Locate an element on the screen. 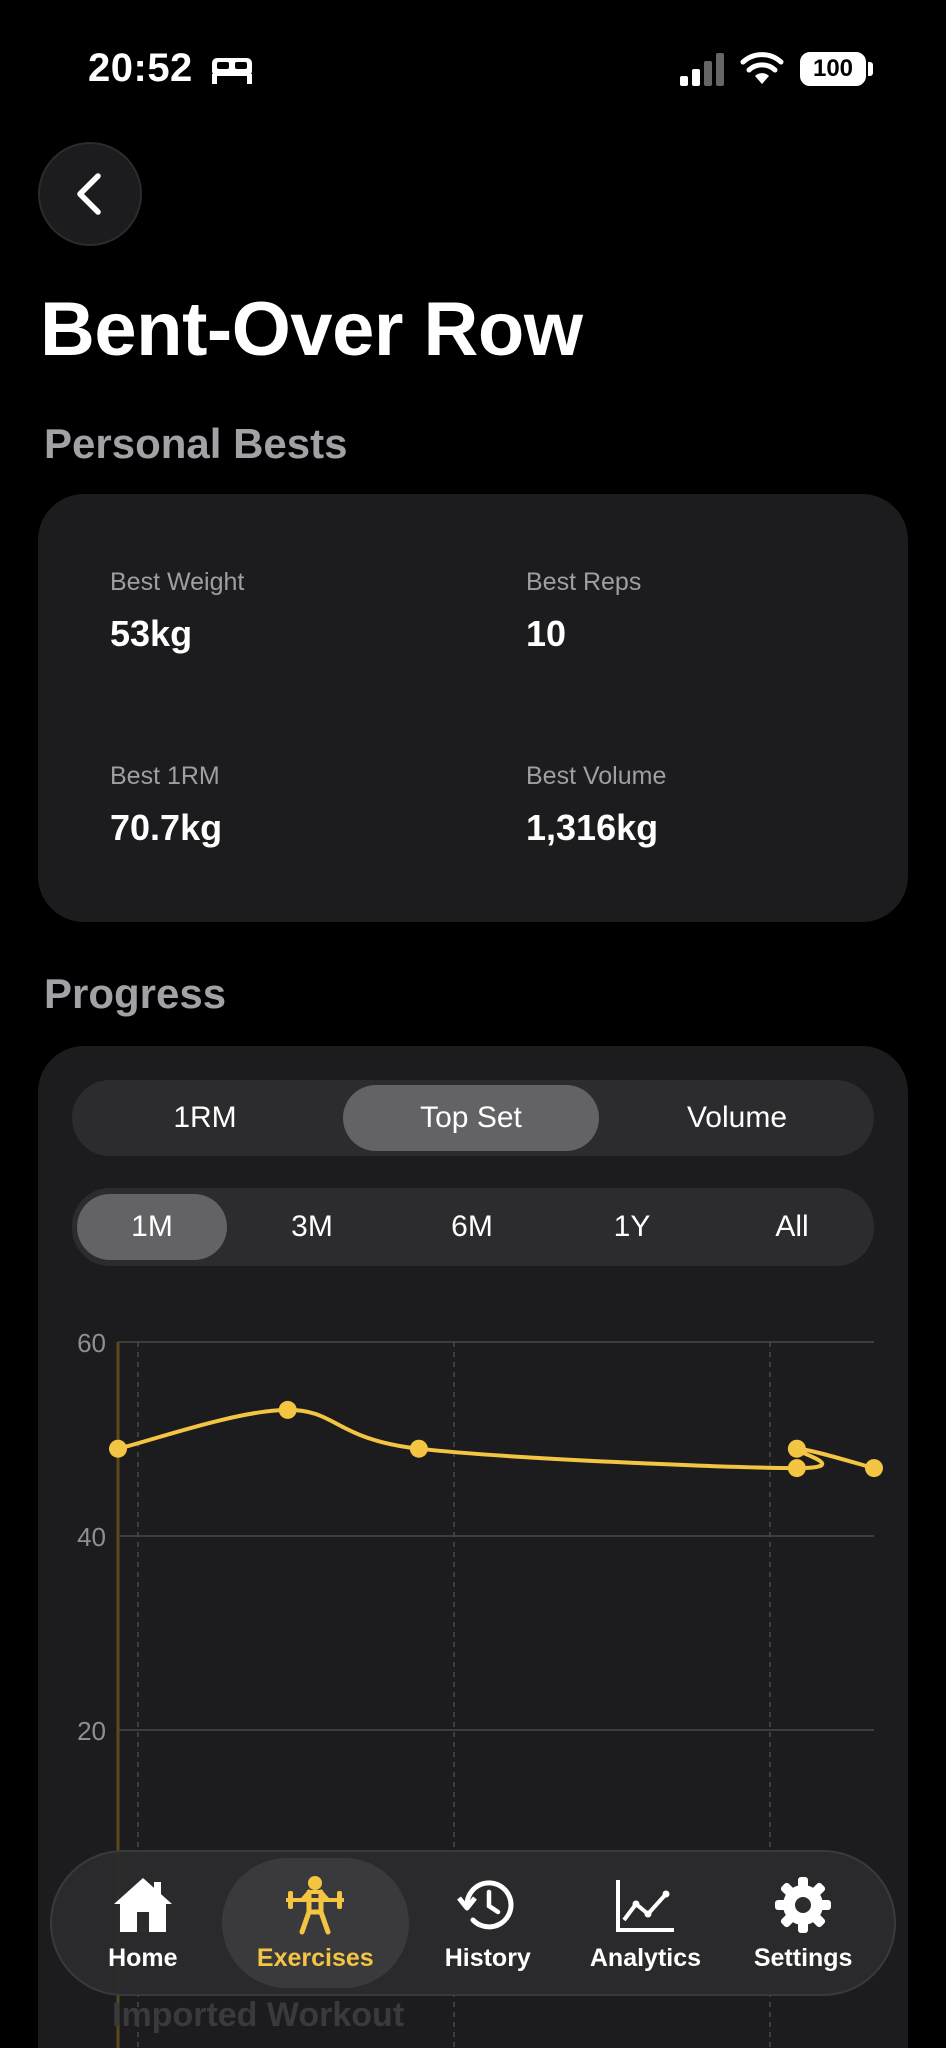 This screenshot has width=946, height=2048. personal-bests-title: Personal Bests is located at coordinates (196, 443).